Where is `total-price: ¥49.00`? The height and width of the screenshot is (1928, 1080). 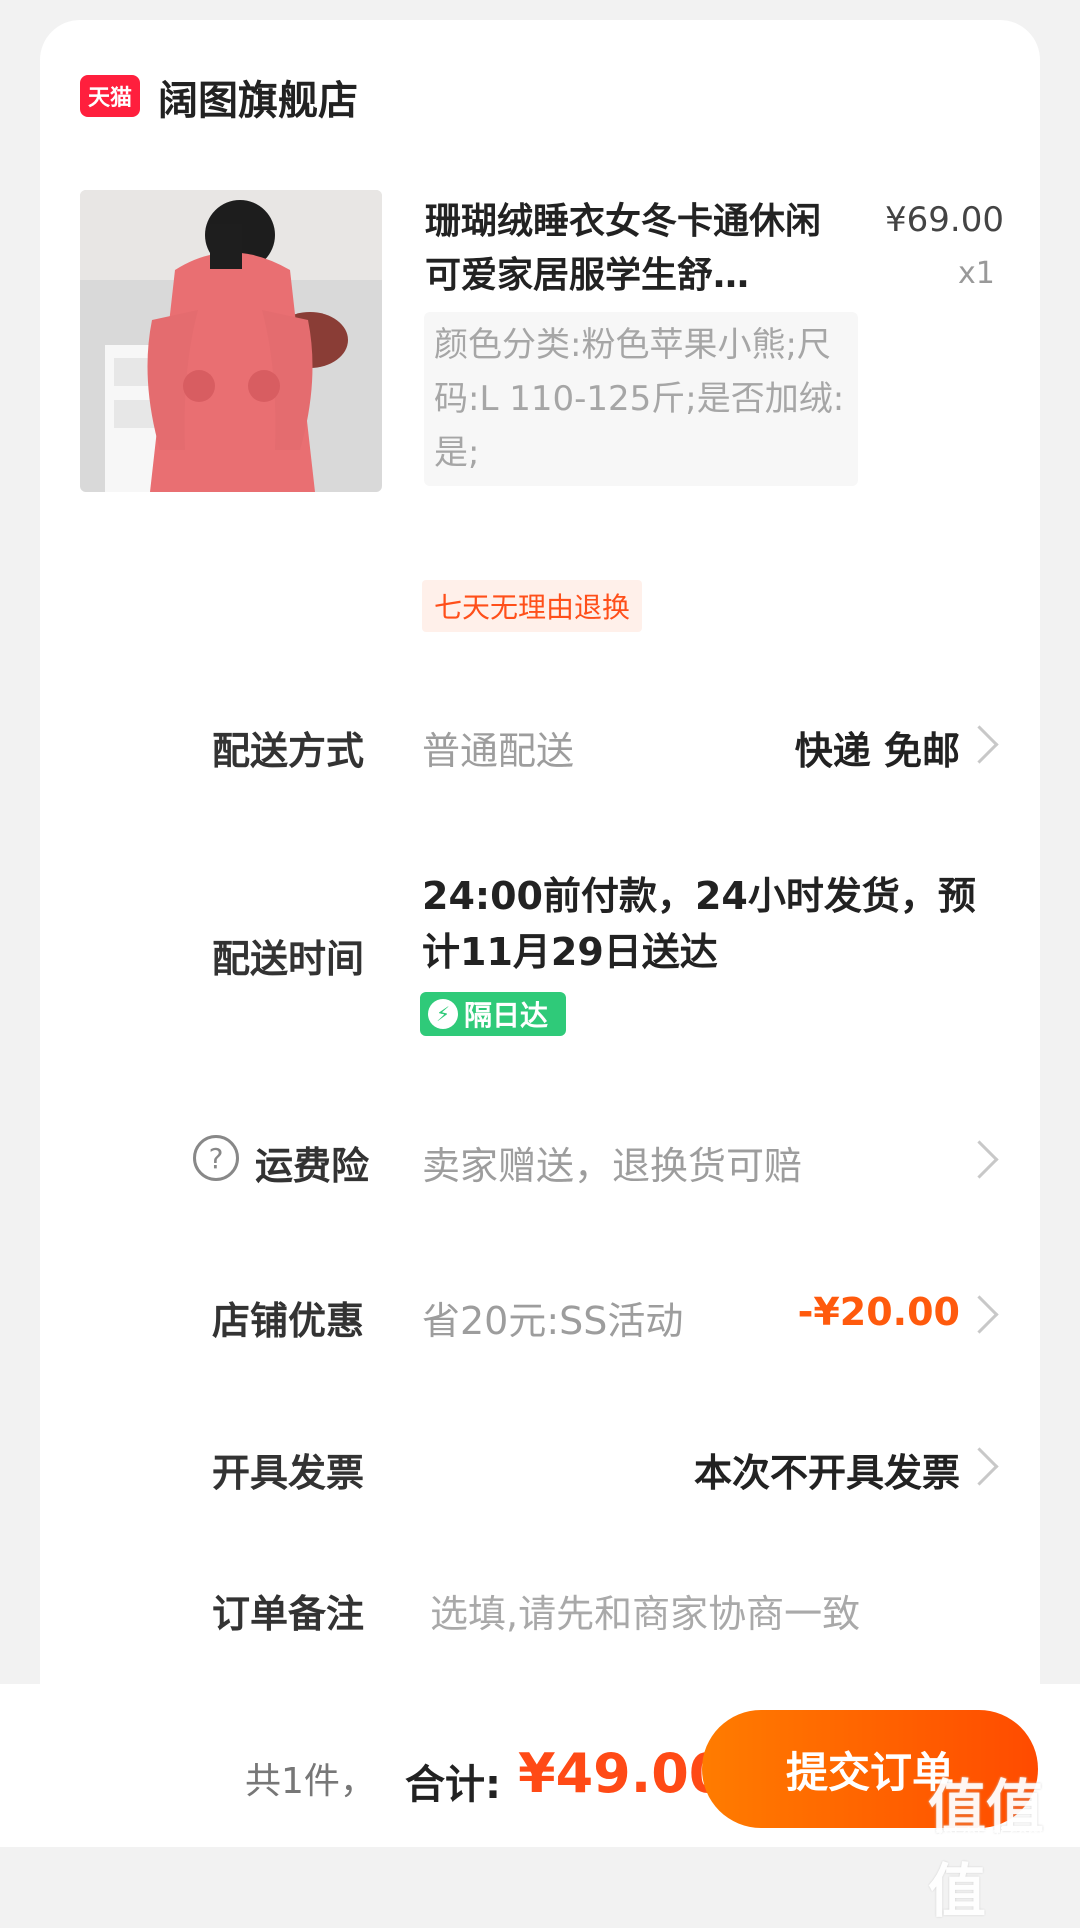
total-price: ¥49.00 is located at coordinates (622, 1773).